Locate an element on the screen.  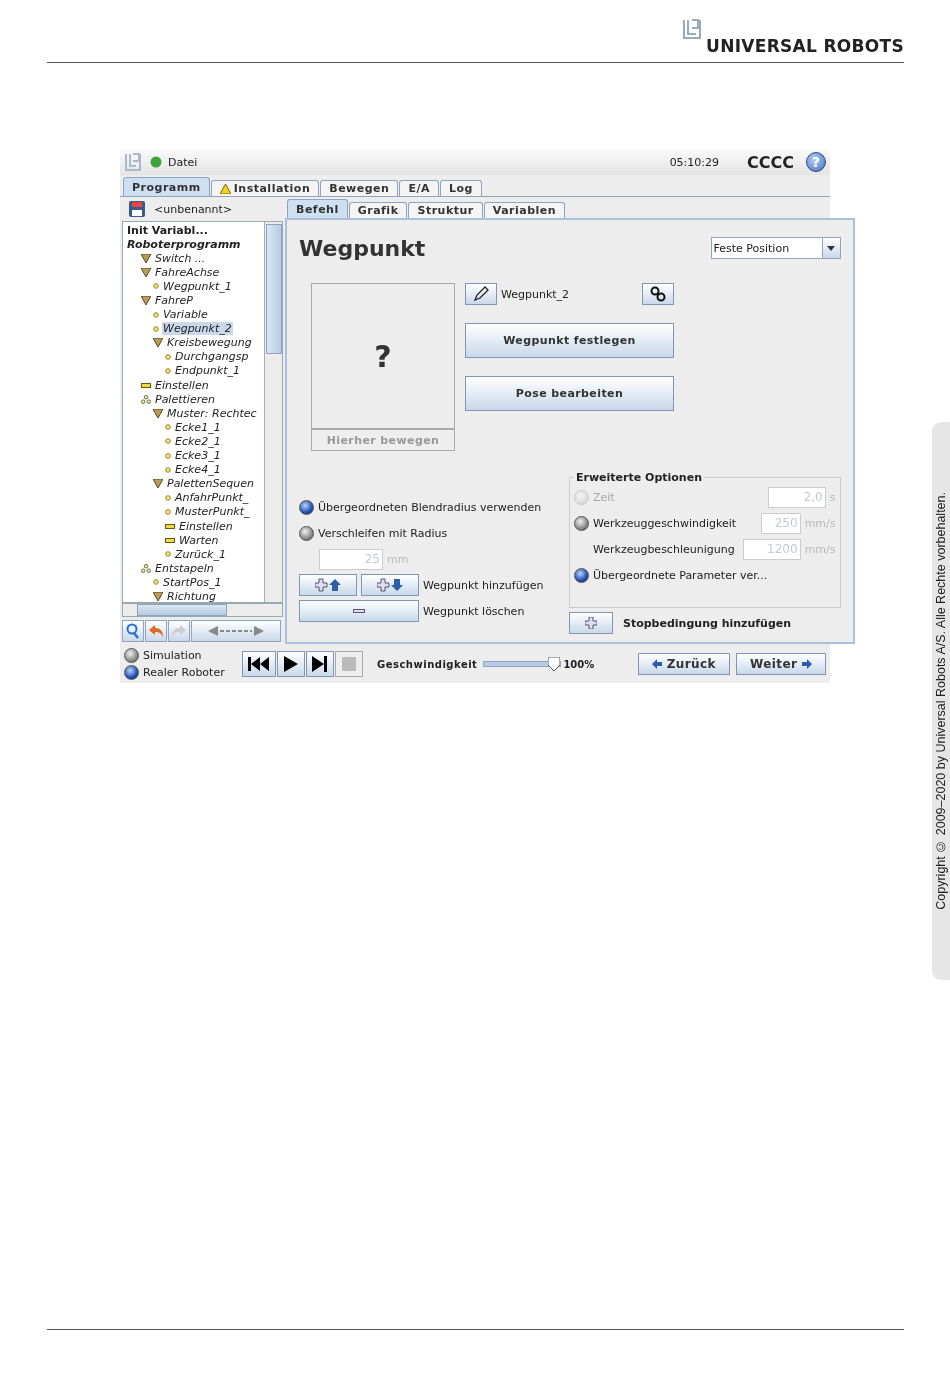
tree-item: Ecke2_1 is located at coordinates (198, 441).